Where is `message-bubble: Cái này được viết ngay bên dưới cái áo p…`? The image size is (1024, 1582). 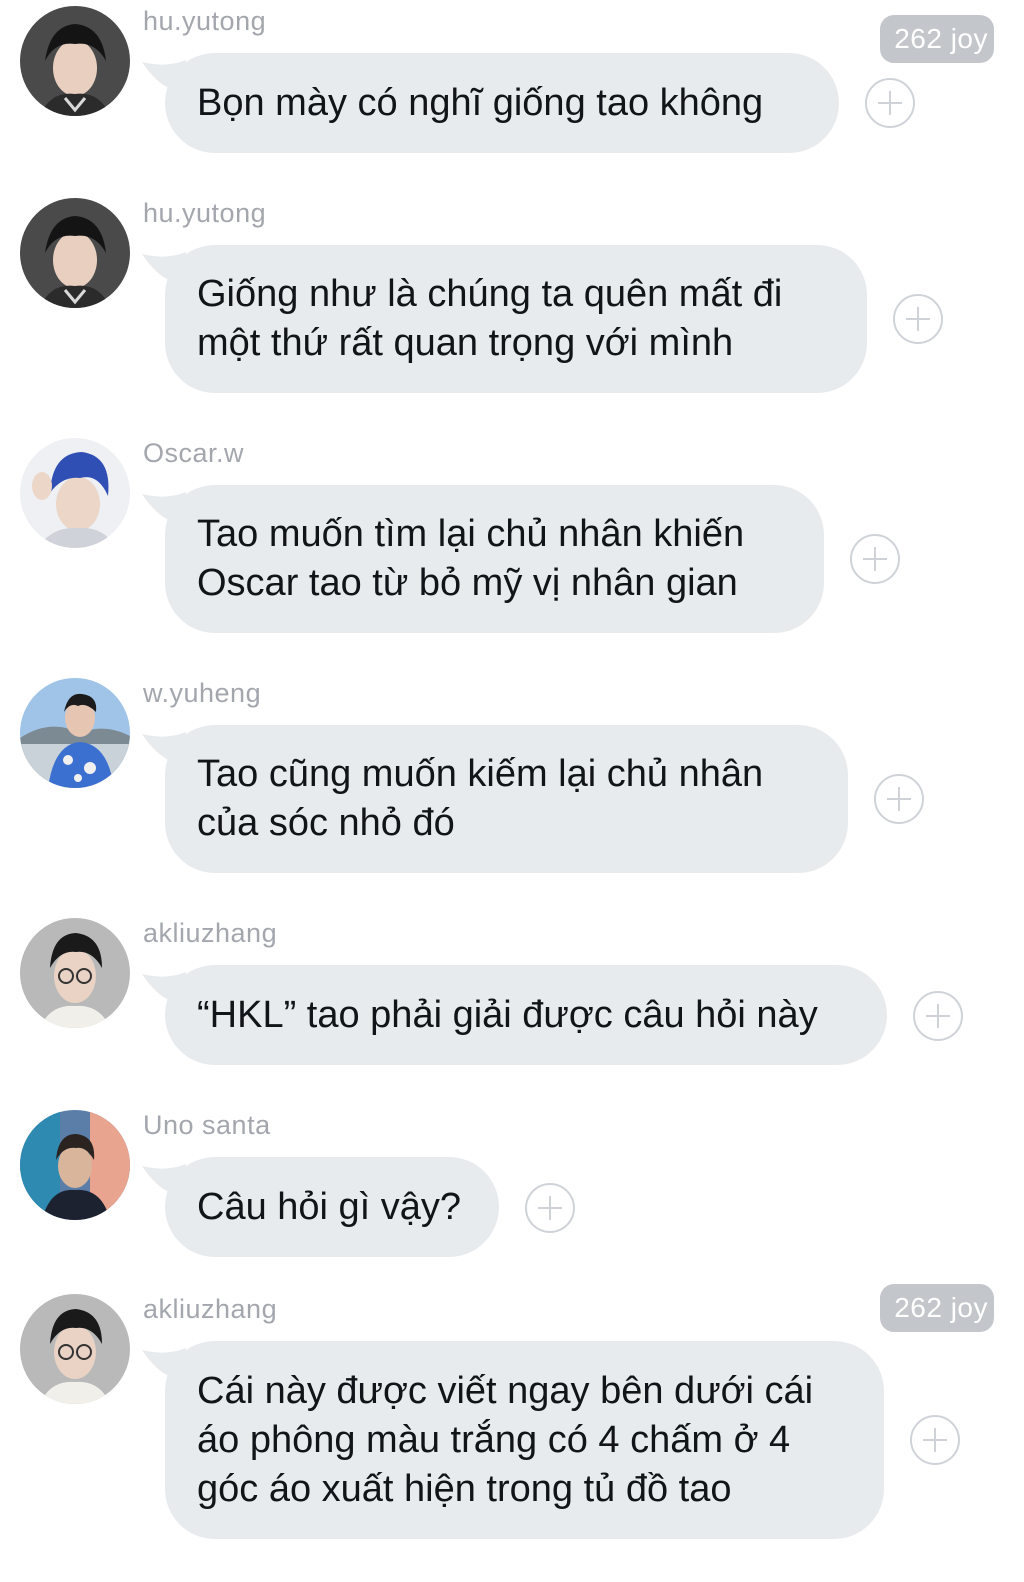 message-bubble: Cái này được viết ngay bên dưới cái áo p… is located at coordinates (524, 1440).